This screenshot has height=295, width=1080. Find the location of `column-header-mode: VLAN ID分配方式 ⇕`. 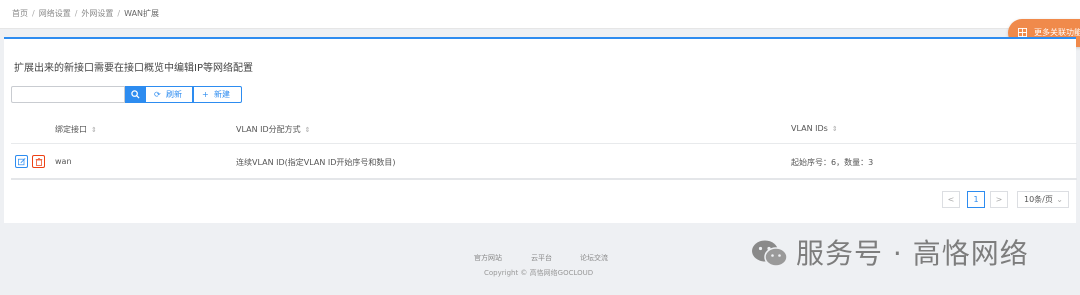

column-header-mode: VLAN ID分配方式 ⇕ is located at coordinates (273, 129).